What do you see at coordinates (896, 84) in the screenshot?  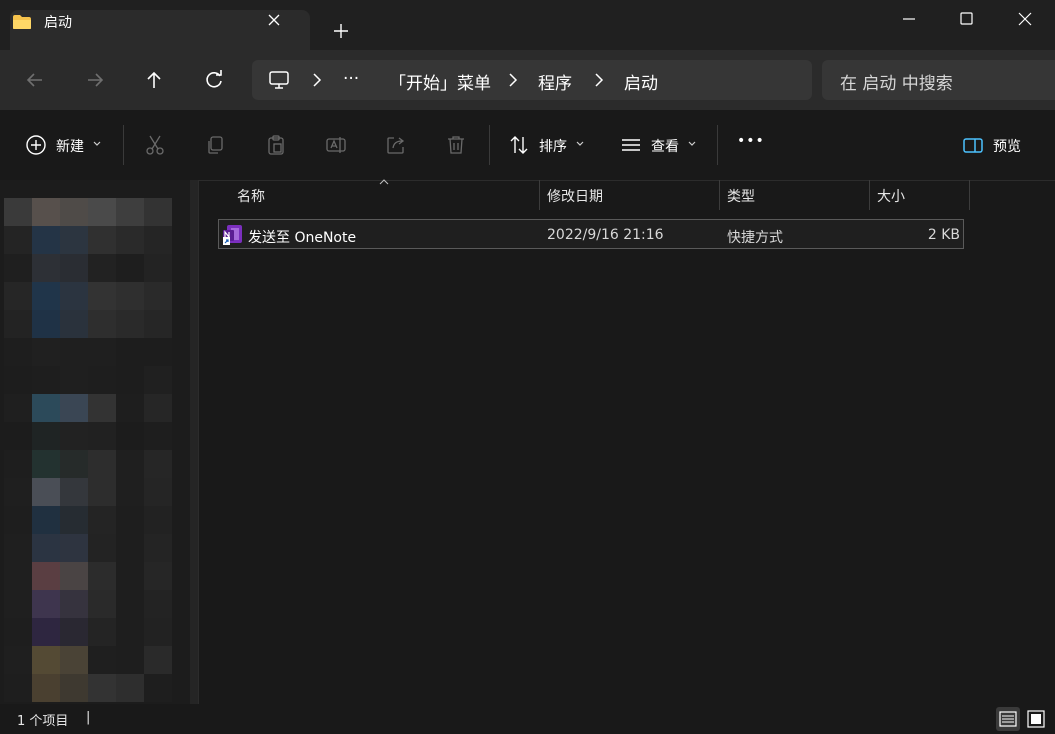 I see `search-placeholder: 在 启动 中搜索` at bounding box center [896, 84].